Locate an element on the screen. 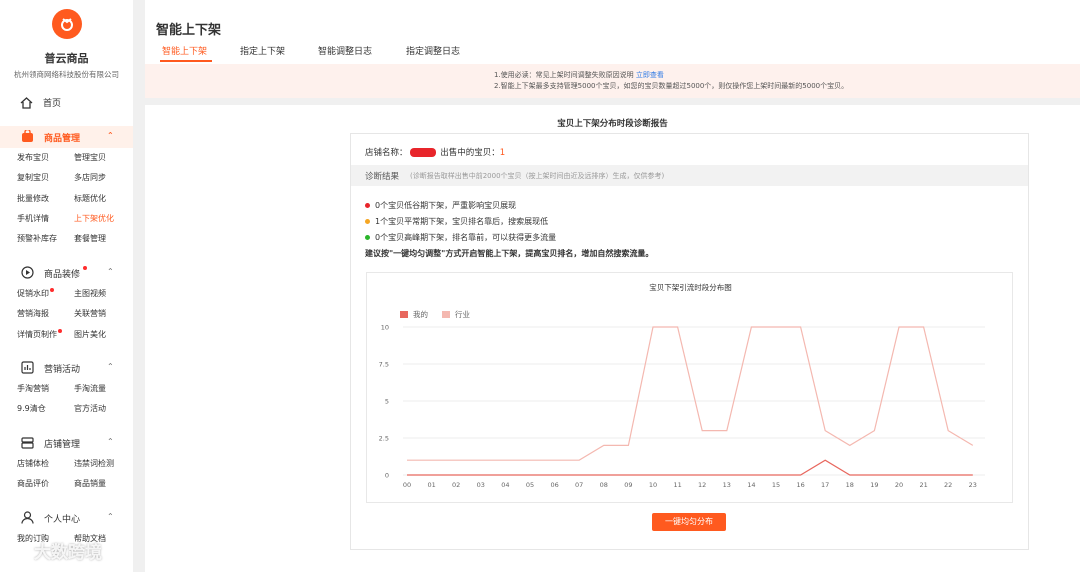  orange-dot-icon is located at coordinates (367, 221).